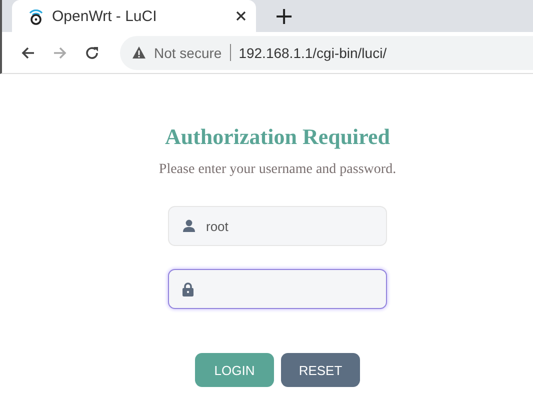 The height and width of the screenshot is (411, 533). I want to click on page-heading: Authorization Required, so click(277, 137).